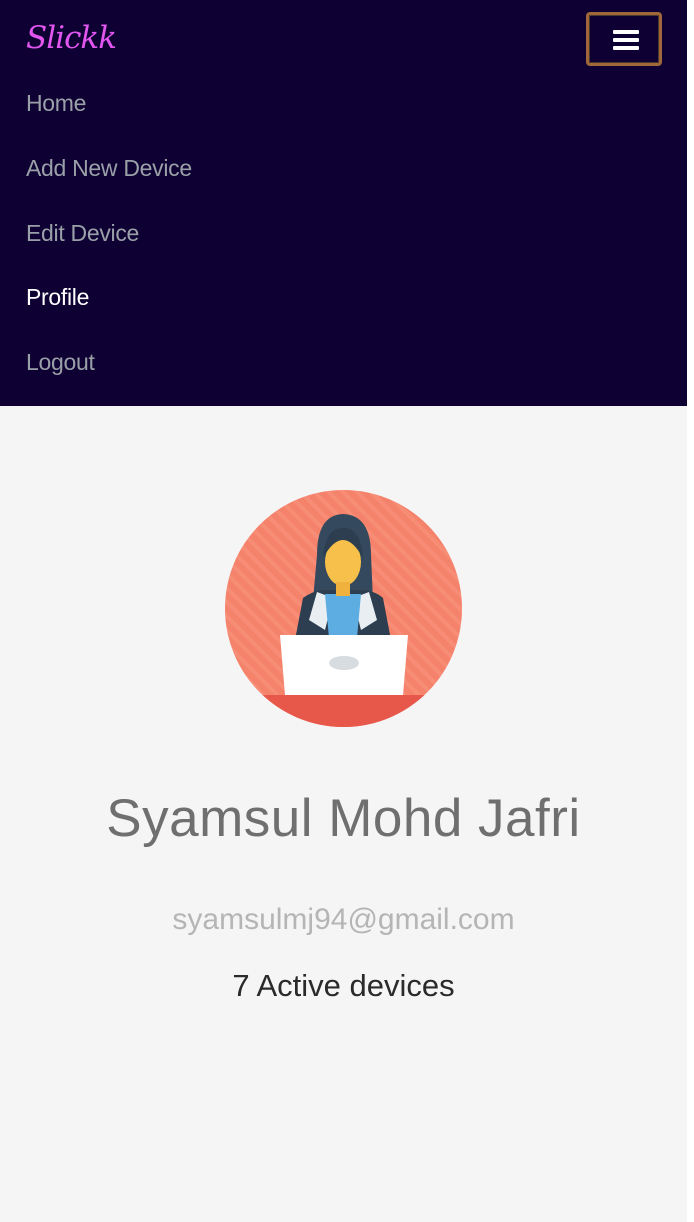 The image size is (694, 1222). I want to click on profile-email: syamsulmj94@gmail.com, so click(343, 919).